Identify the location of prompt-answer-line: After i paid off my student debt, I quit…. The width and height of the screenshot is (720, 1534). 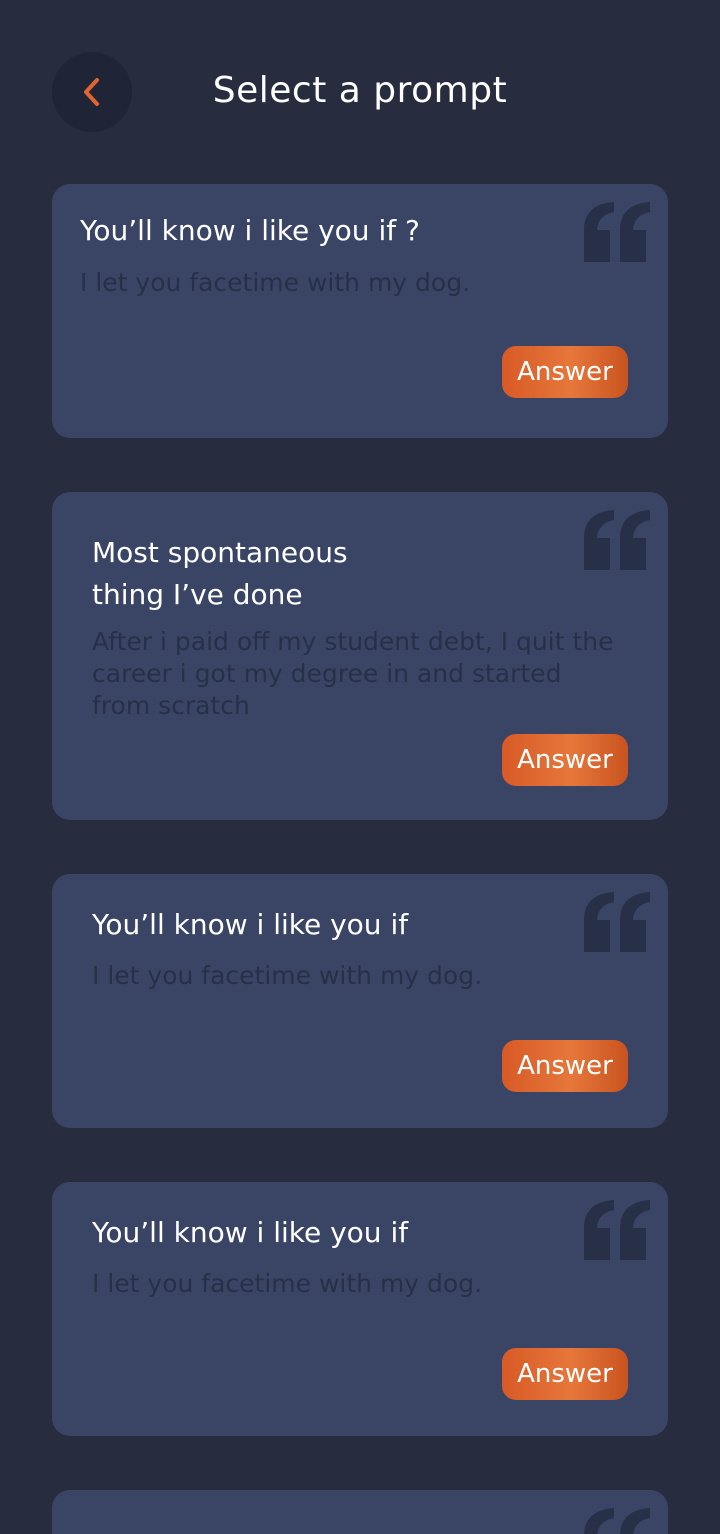
(353, 641).